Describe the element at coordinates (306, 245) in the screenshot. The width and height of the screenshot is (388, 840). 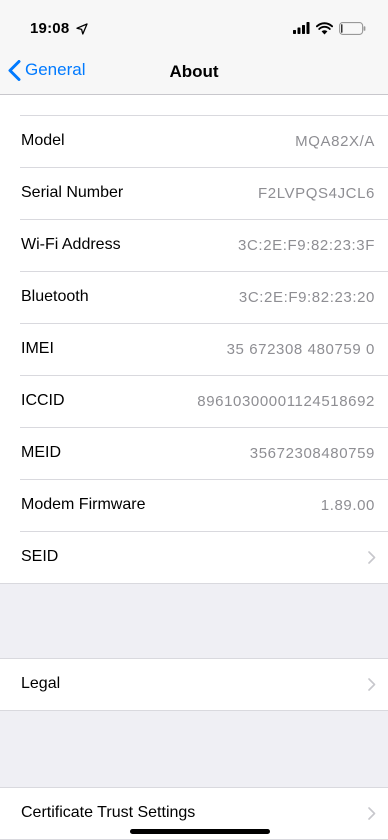
I see `row-value: 3C:2E:F9:82:23:3F` at that location.